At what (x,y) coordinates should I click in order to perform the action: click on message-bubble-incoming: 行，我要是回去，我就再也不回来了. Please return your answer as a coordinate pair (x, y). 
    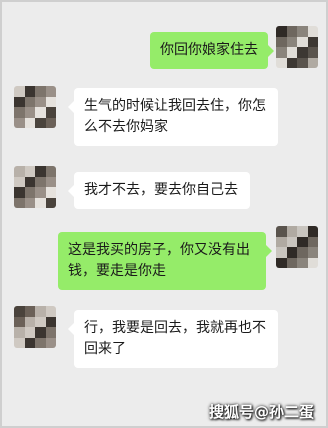
    Looking at the image, I should click on (173, 339).